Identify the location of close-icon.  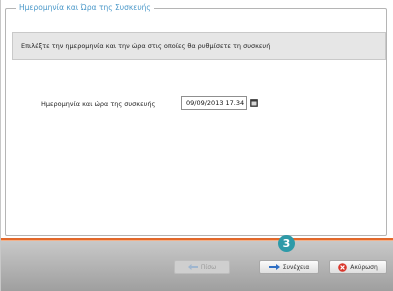
(343, 267).